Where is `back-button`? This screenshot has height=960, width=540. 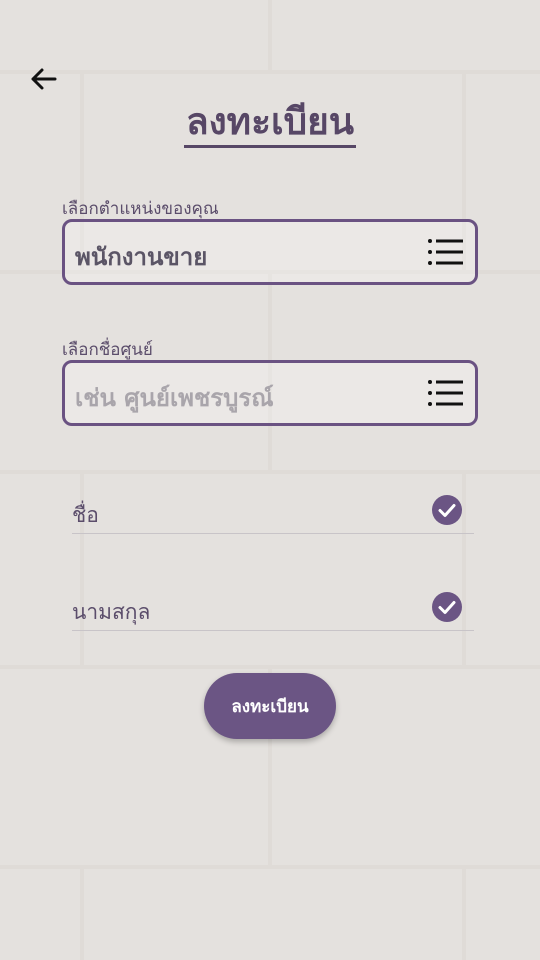 back-button is located at coordinates (43, 79).